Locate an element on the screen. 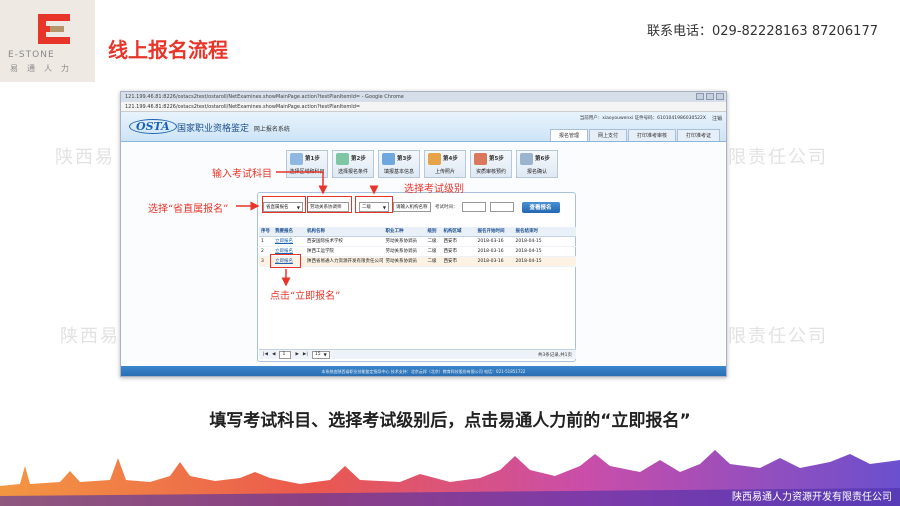 This screenshot has height=506, width=900. tab-print-review: 打印准考审核 is located at coordinates (651, 135).